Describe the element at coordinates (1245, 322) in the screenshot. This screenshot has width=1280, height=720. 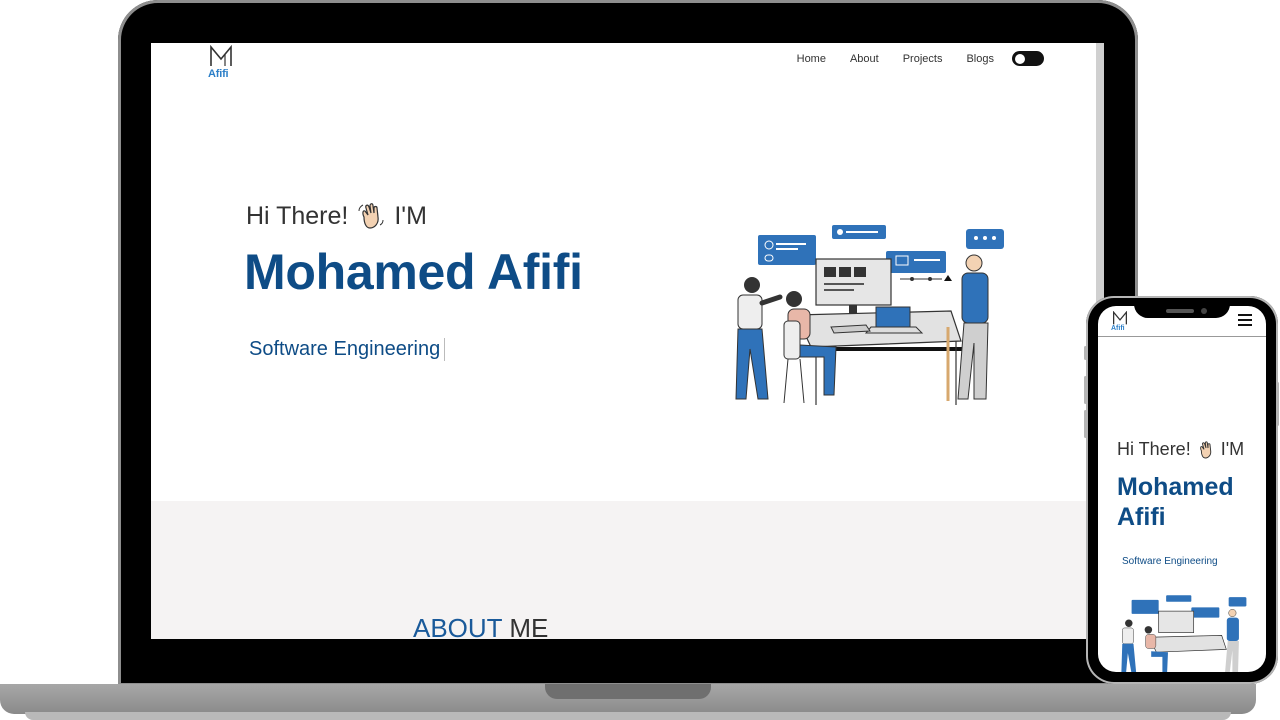
I see `hamburger-menu-icon` at that location.